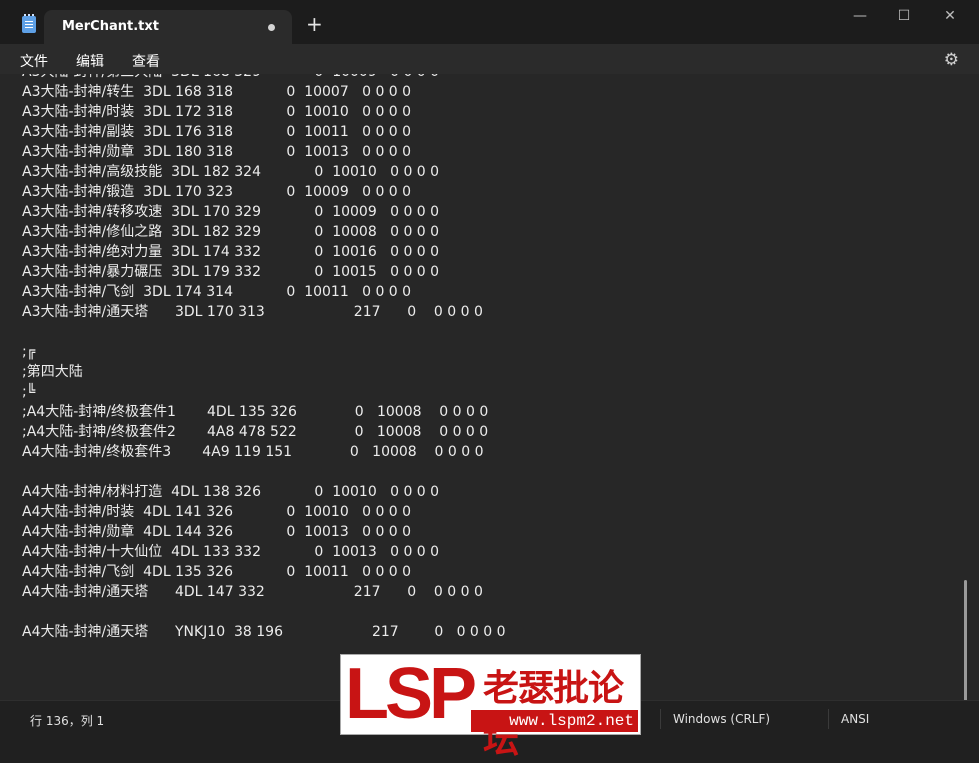  I want to click on text-line: A3大陆-封神/锻造 3DL 170 323 0 10009 0 0 0 0, so click(217, 192).